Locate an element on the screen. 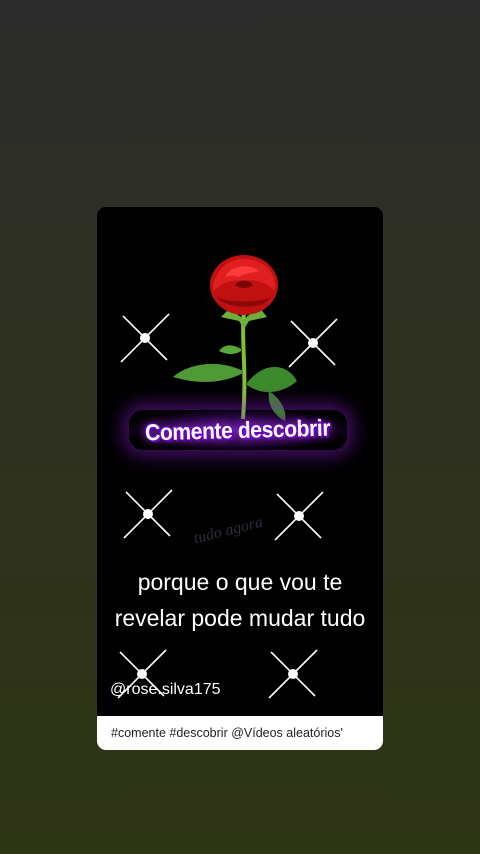 The width and height of the screenshot is (480, 854). watermark: tudo agora is located at coordinates (228, 530).